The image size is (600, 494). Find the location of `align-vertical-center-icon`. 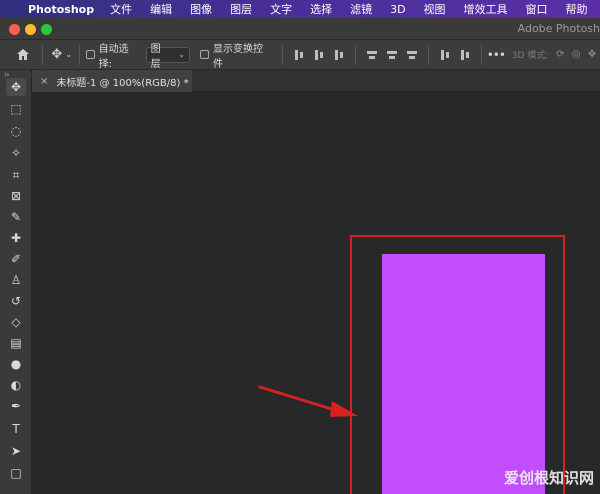

align-vertical-center-icon is located at coordinates (392, 55).